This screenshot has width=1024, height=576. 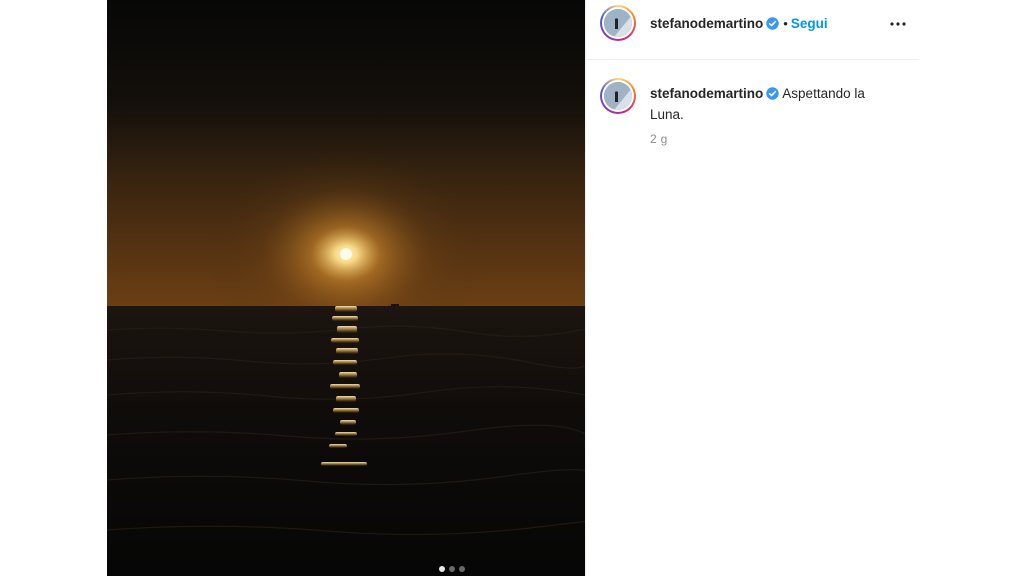 I want to click on post-header: stefanodemartino • Segui, so click(x=752, y=30).